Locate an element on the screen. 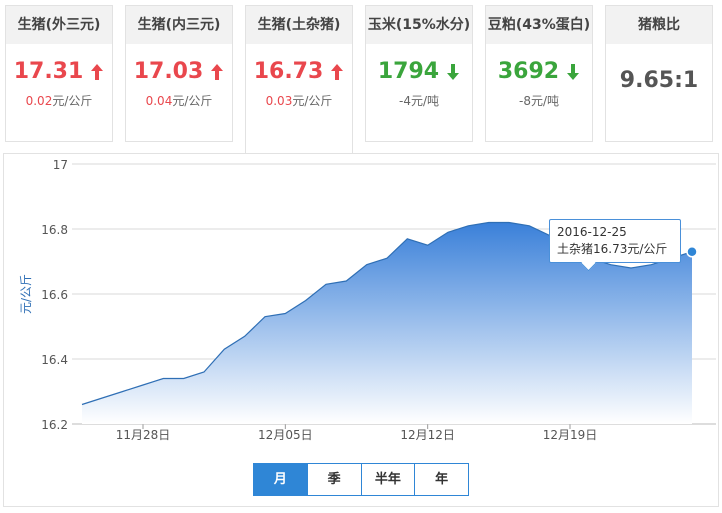 The image size is (722, 513). tooltip-value: 土杂猪16.73元/公斤 is located at coordinates (612, 249).